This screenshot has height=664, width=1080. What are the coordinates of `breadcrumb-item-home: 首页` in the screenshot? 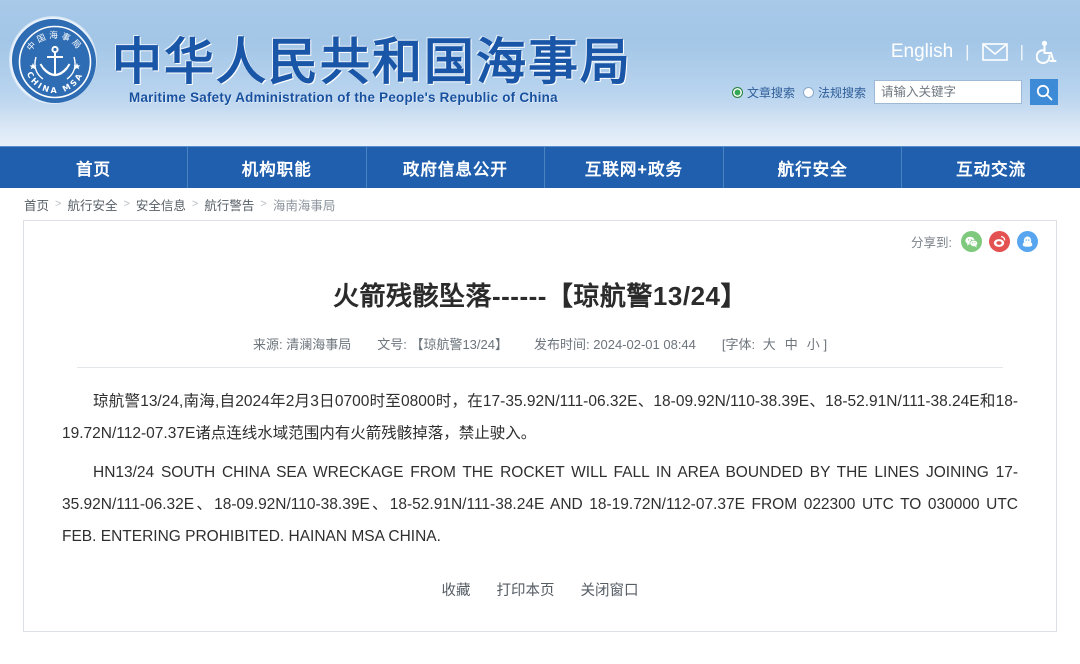 It's located at (36, 204).